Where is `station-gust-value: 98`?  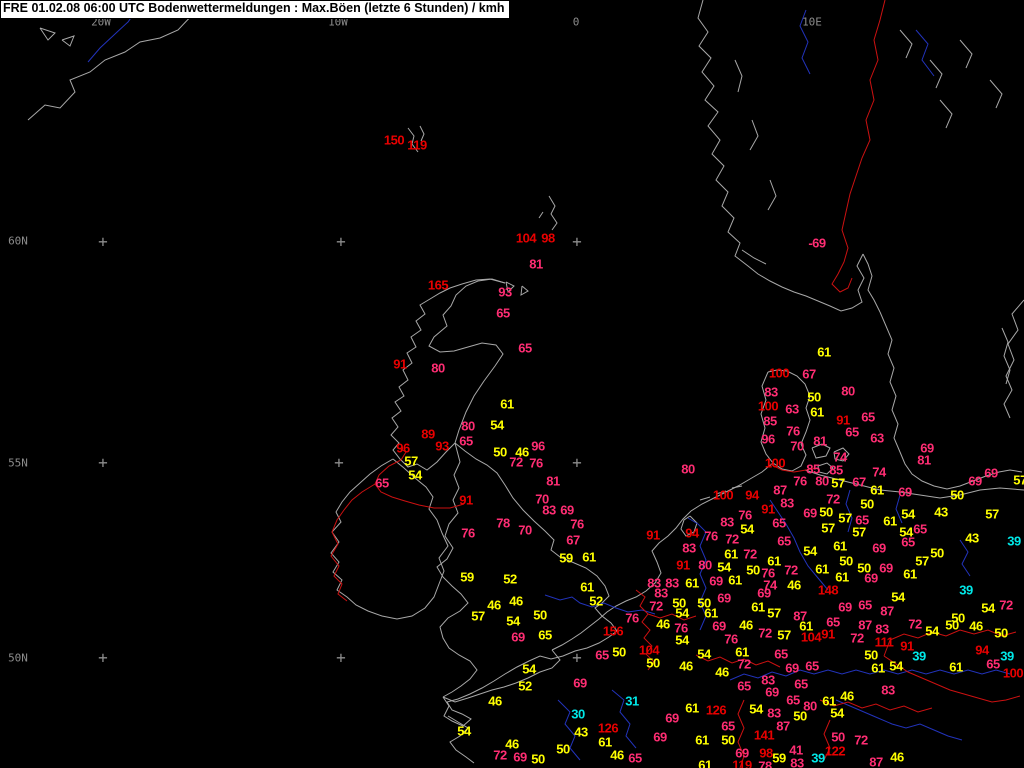
station-gust-value: 98 is located at coordinates (548, 238).